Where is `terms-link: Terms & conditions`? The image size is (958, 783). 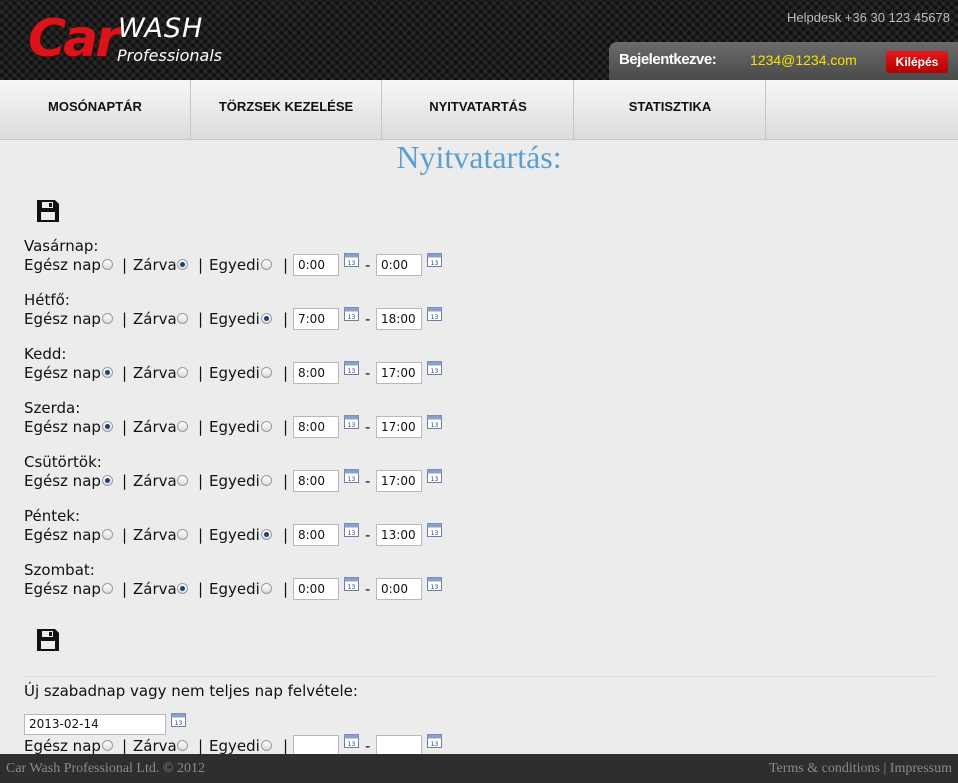 terms-link: Terms & conditions is located at coordinates (824, 768).